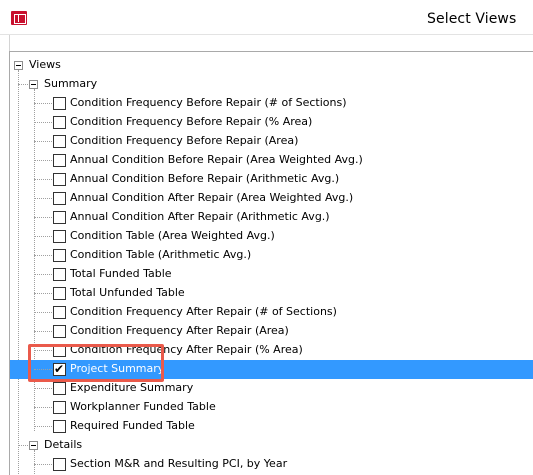  Describe the element at coordinates (161, 254) in the screenshot. I see `tree-item-label: Condition Table (Arithmetic Avg.)` at that location.